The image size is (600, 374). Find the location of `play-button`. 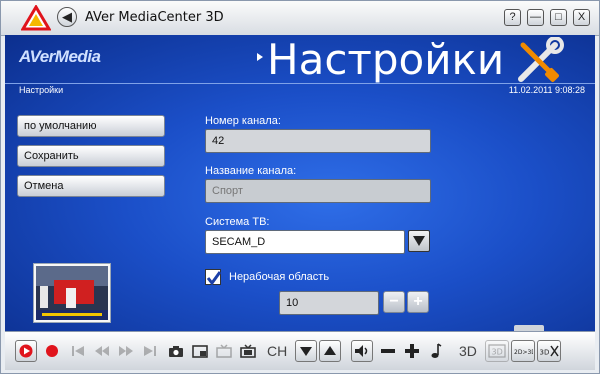

play-button is located at coordinates (26, 351).